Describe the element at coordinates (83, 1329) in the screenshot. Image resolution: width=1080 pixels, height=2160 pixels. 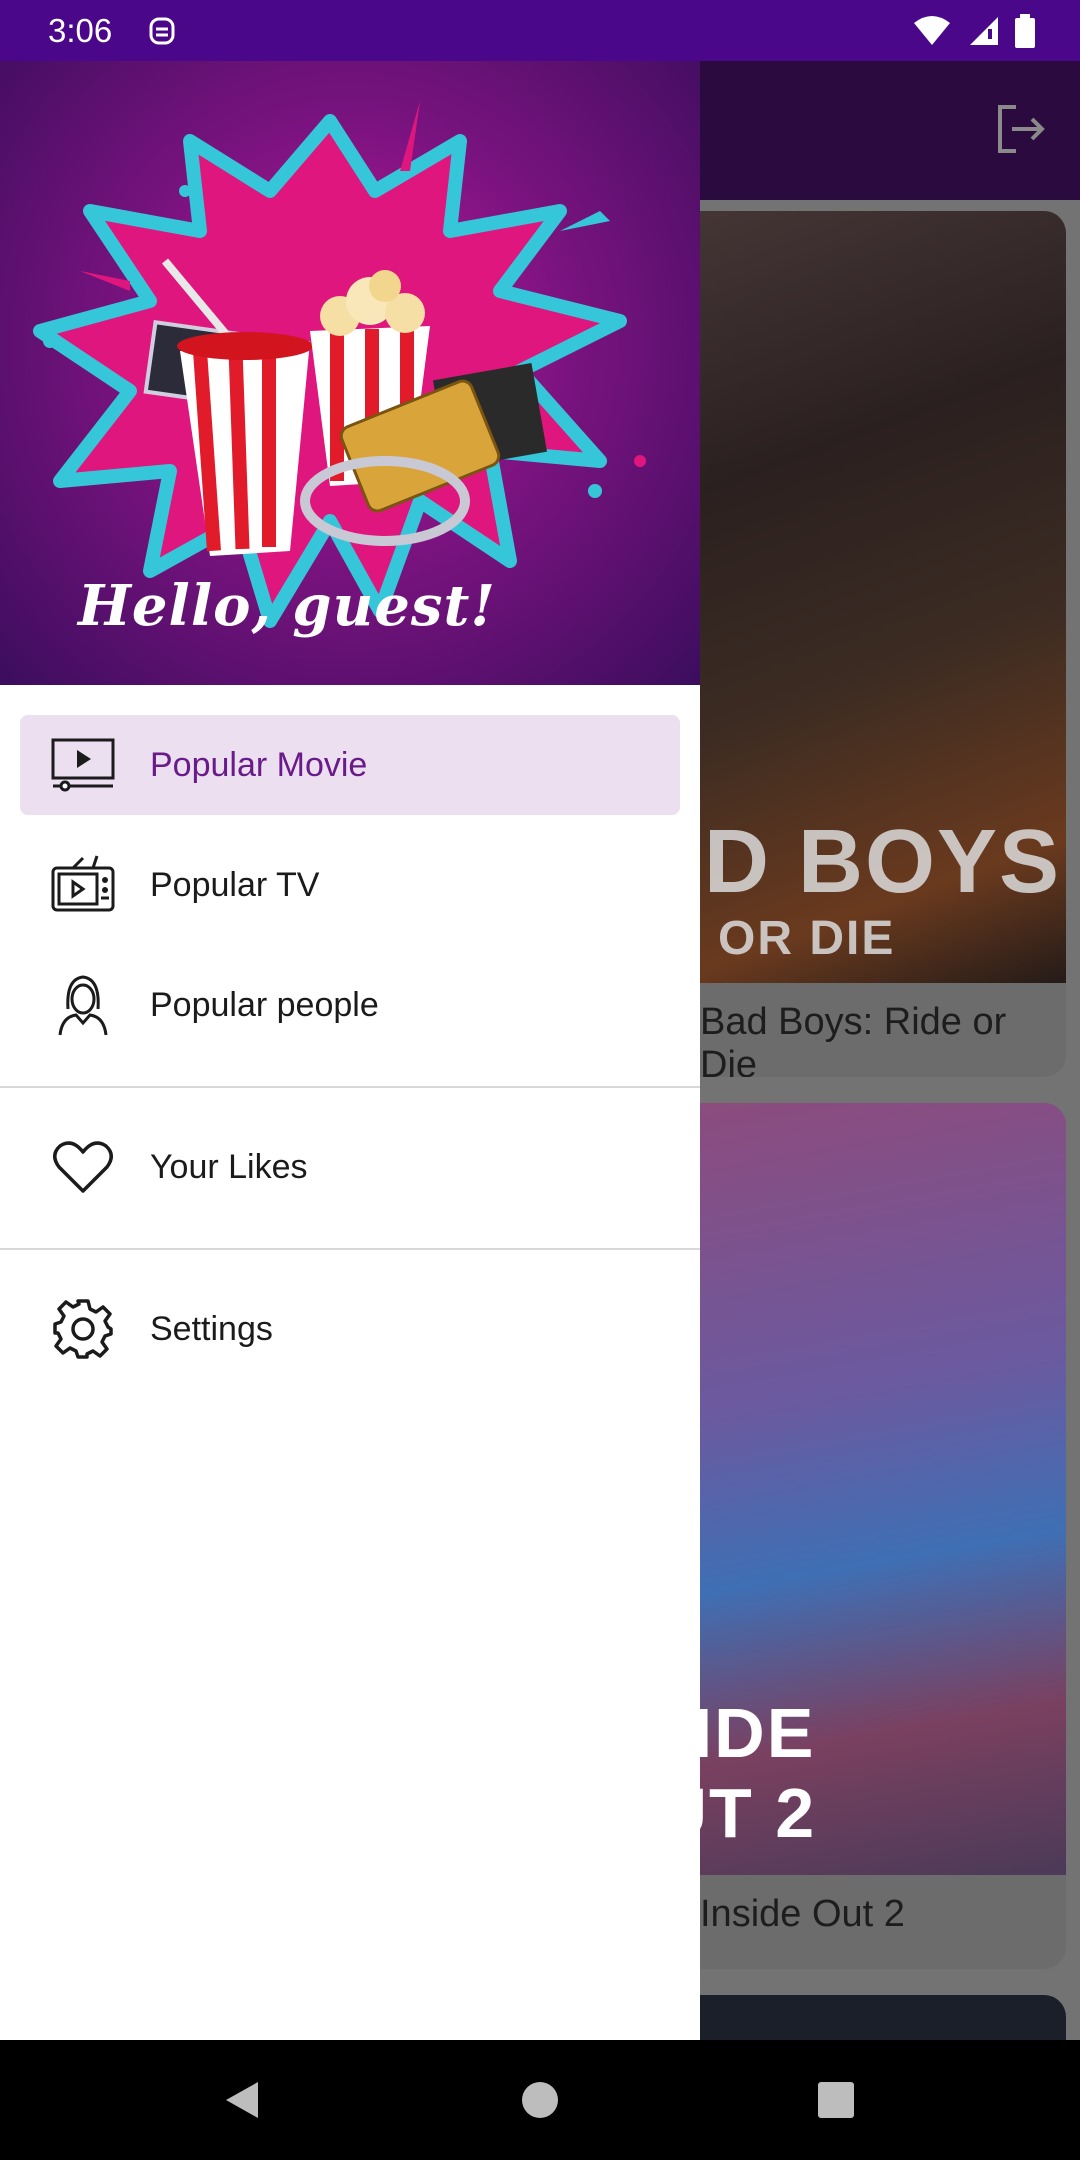
I see `gear-icon` at that location.